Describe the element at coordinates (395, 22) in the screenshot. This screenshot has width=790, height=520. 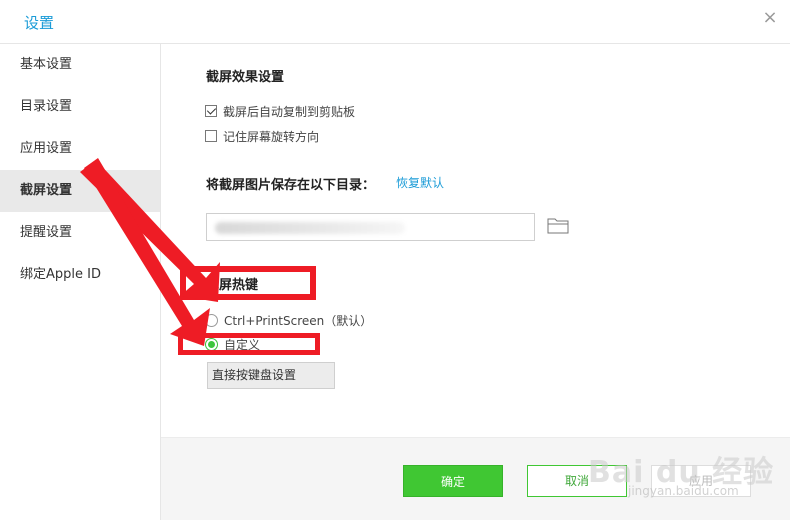
I see `title-bar: 设置 ×` at that location.